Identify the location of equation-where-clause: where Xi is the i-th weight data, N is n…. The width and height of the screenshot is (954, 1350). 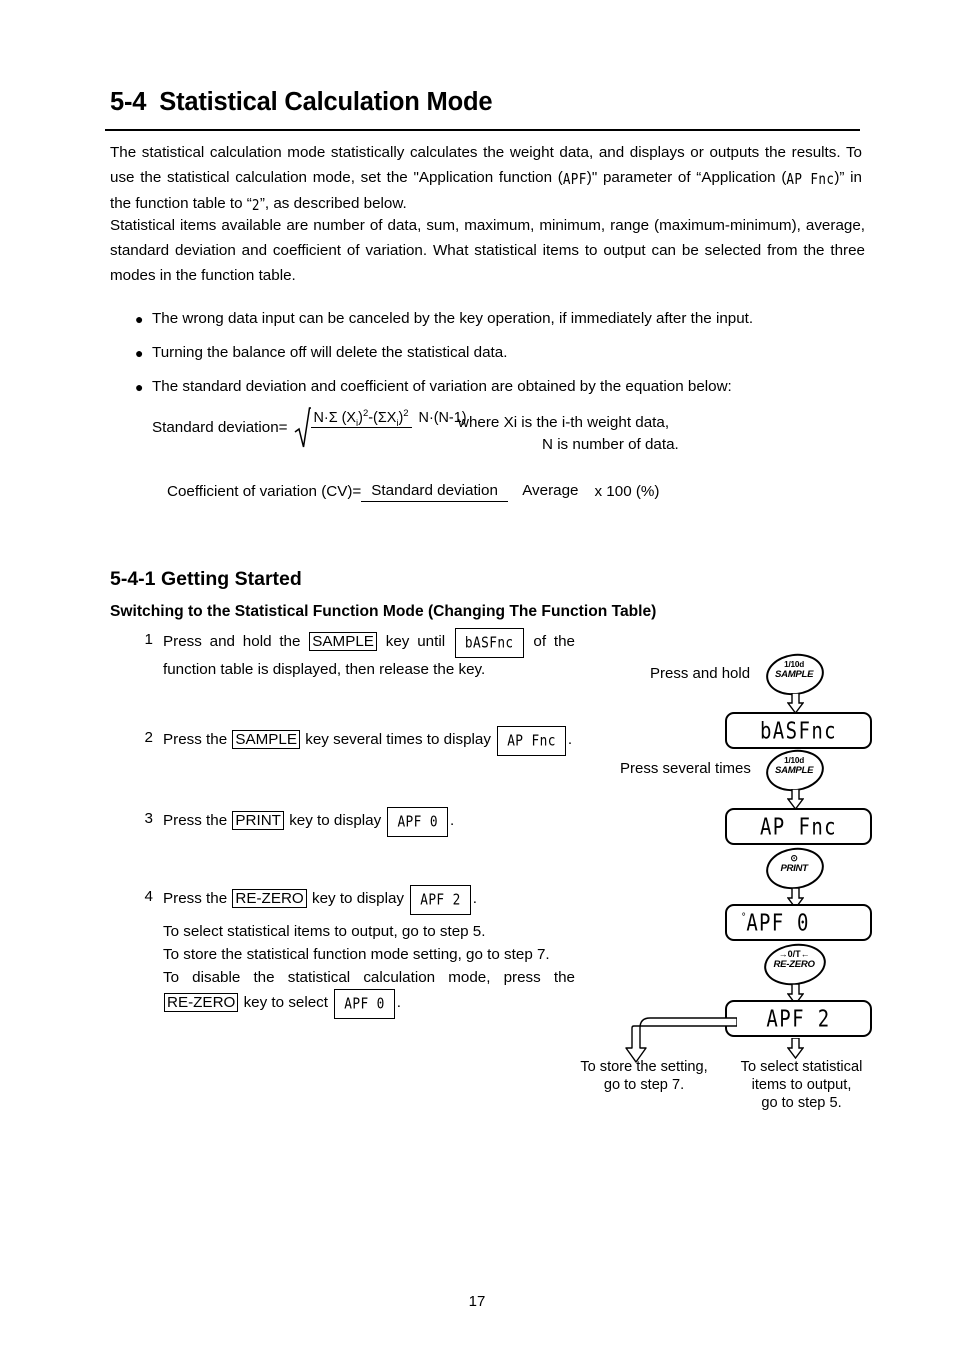
(568, 434).